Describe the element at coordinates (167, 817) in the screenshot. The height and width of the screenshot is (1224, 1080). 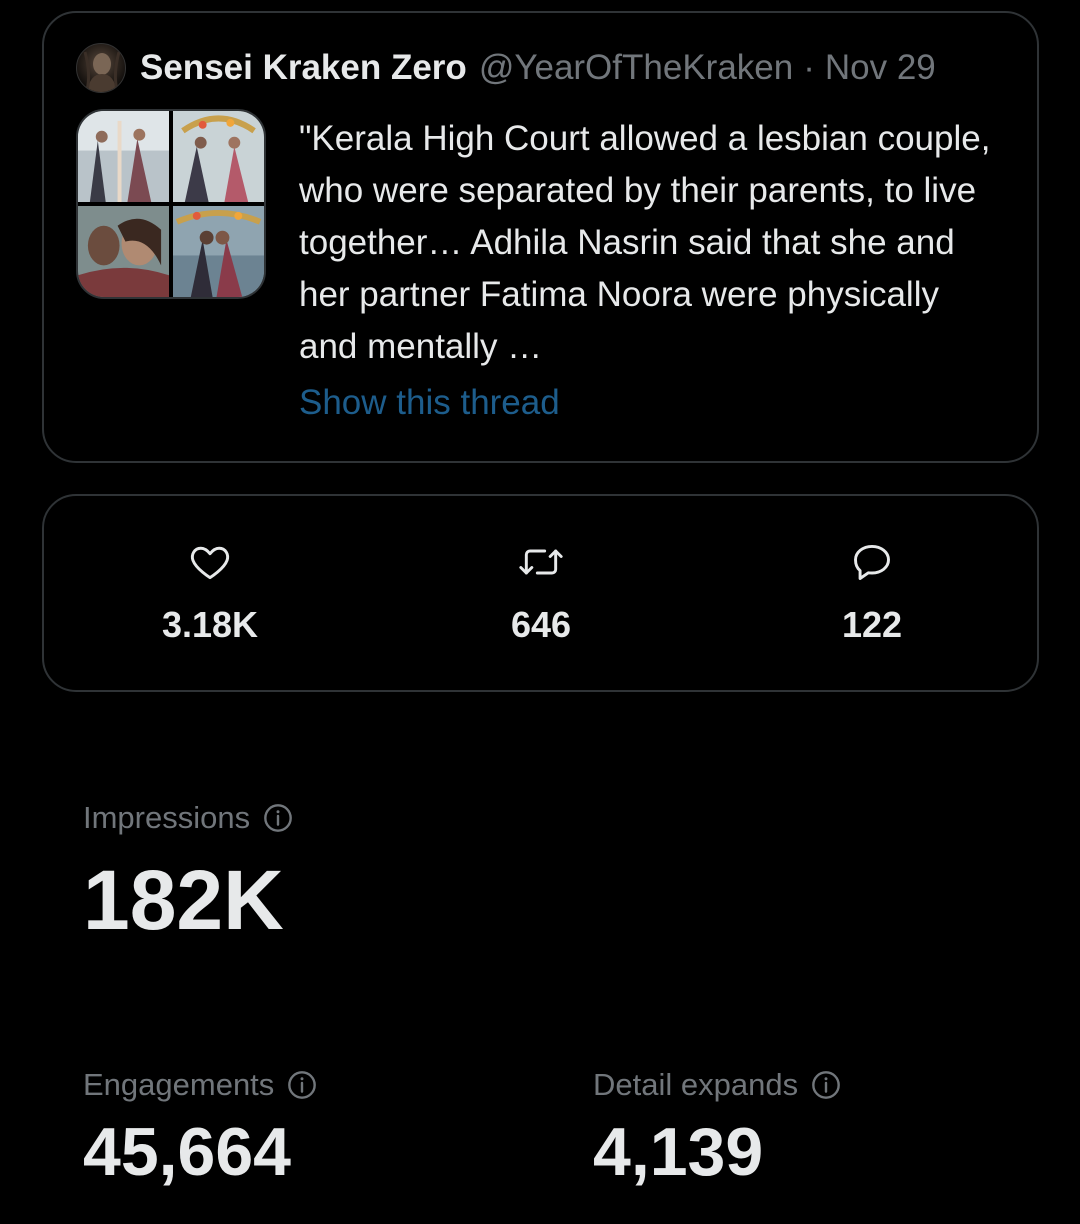
I see `impressions-label: Impressions` at that location.